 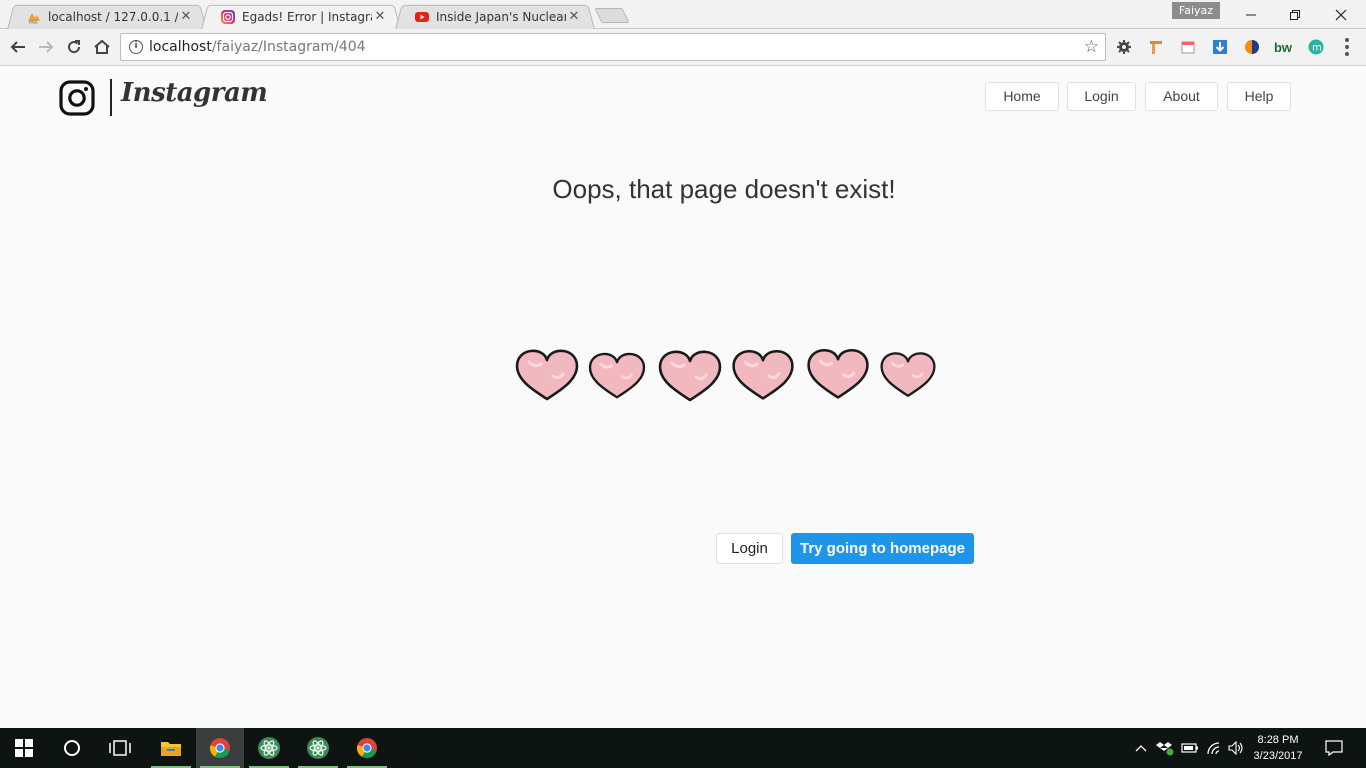 I want to click on new-tab-button, so click(x=612, y=15).